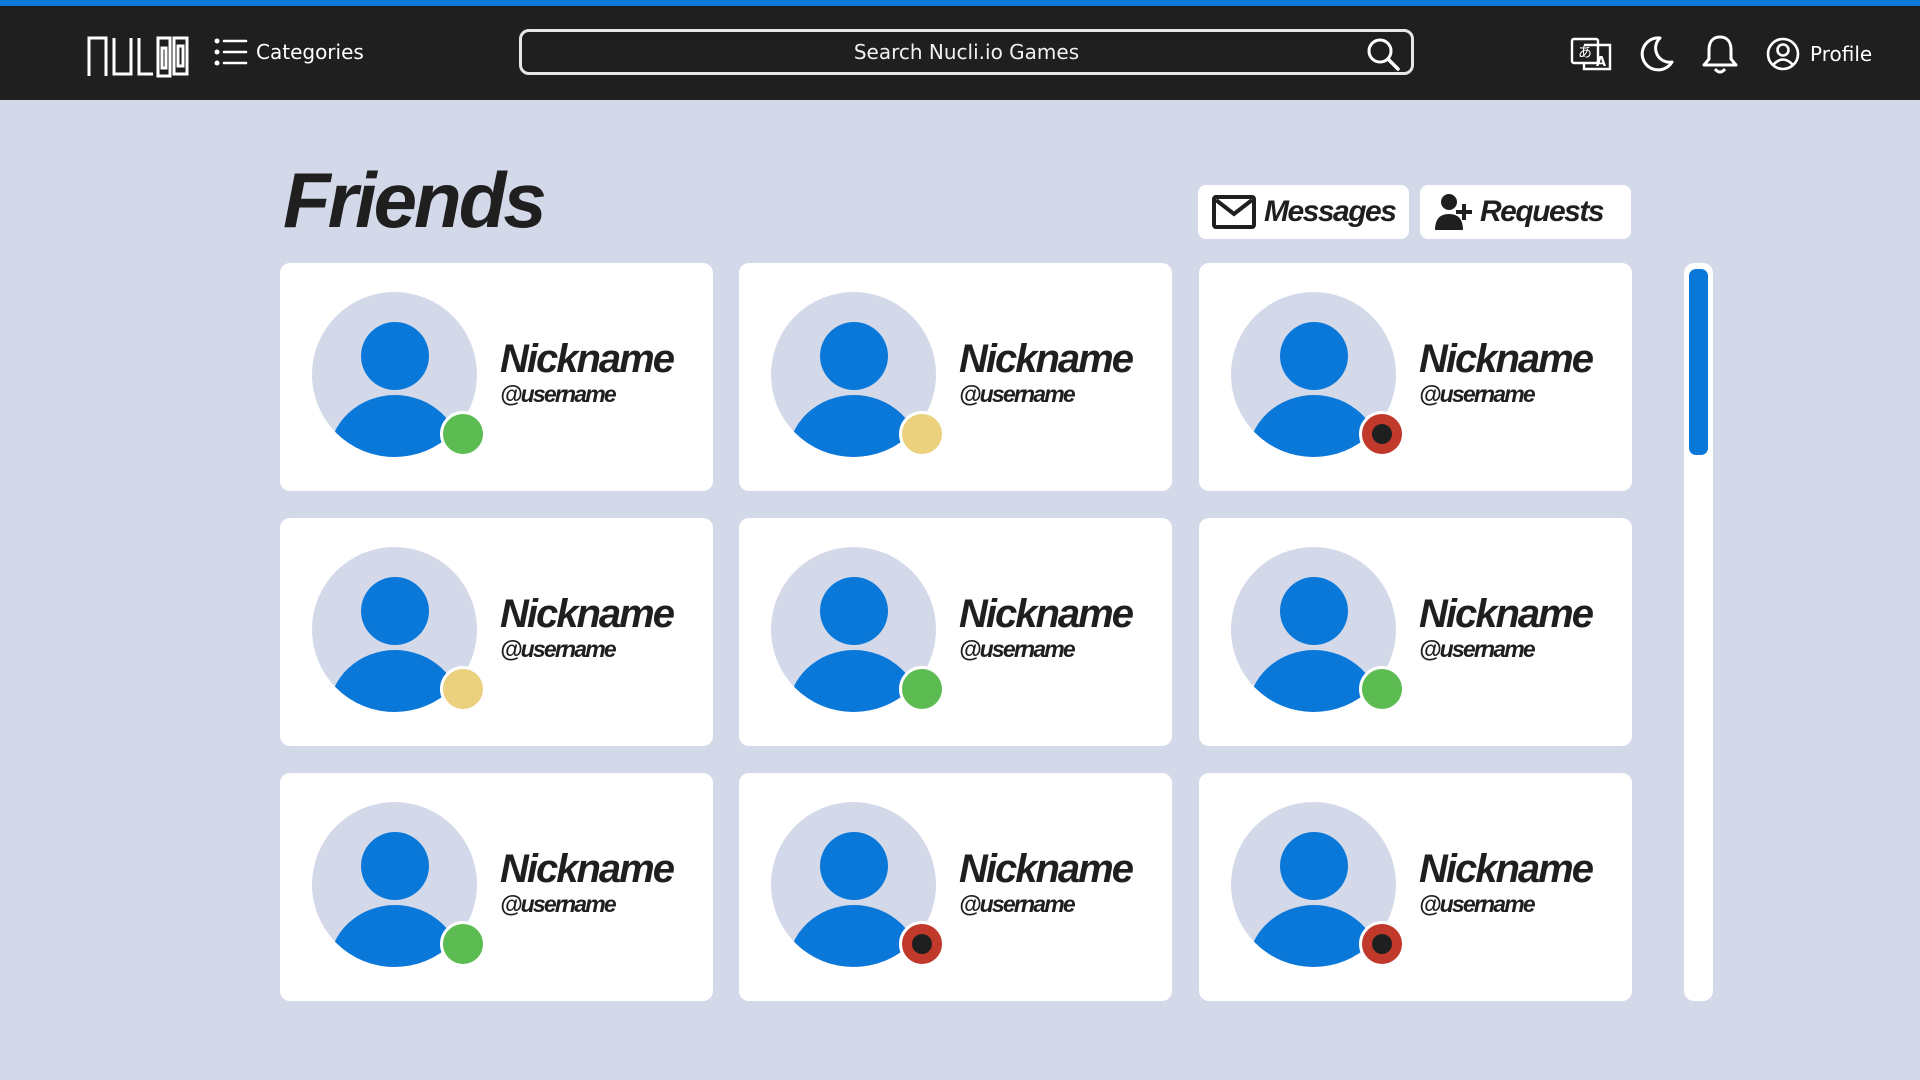  What do you see at coordinates (1841, 54) in the screenshot?
I see `profile-label: Profile` at bounding box center [1841, 54].